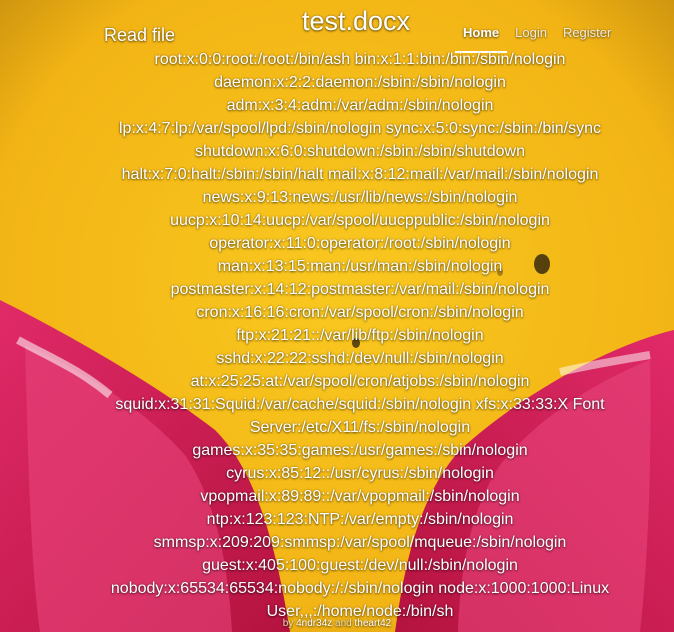 The width and height of the screenshot is (674, 632). I want to click on footer-by: by, so click(288, 623).